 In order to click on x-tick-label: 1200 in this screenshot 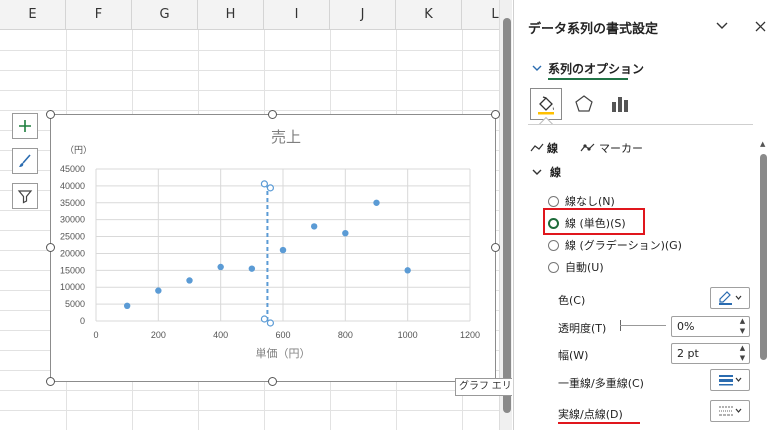, I will do `click(470, 335)`.